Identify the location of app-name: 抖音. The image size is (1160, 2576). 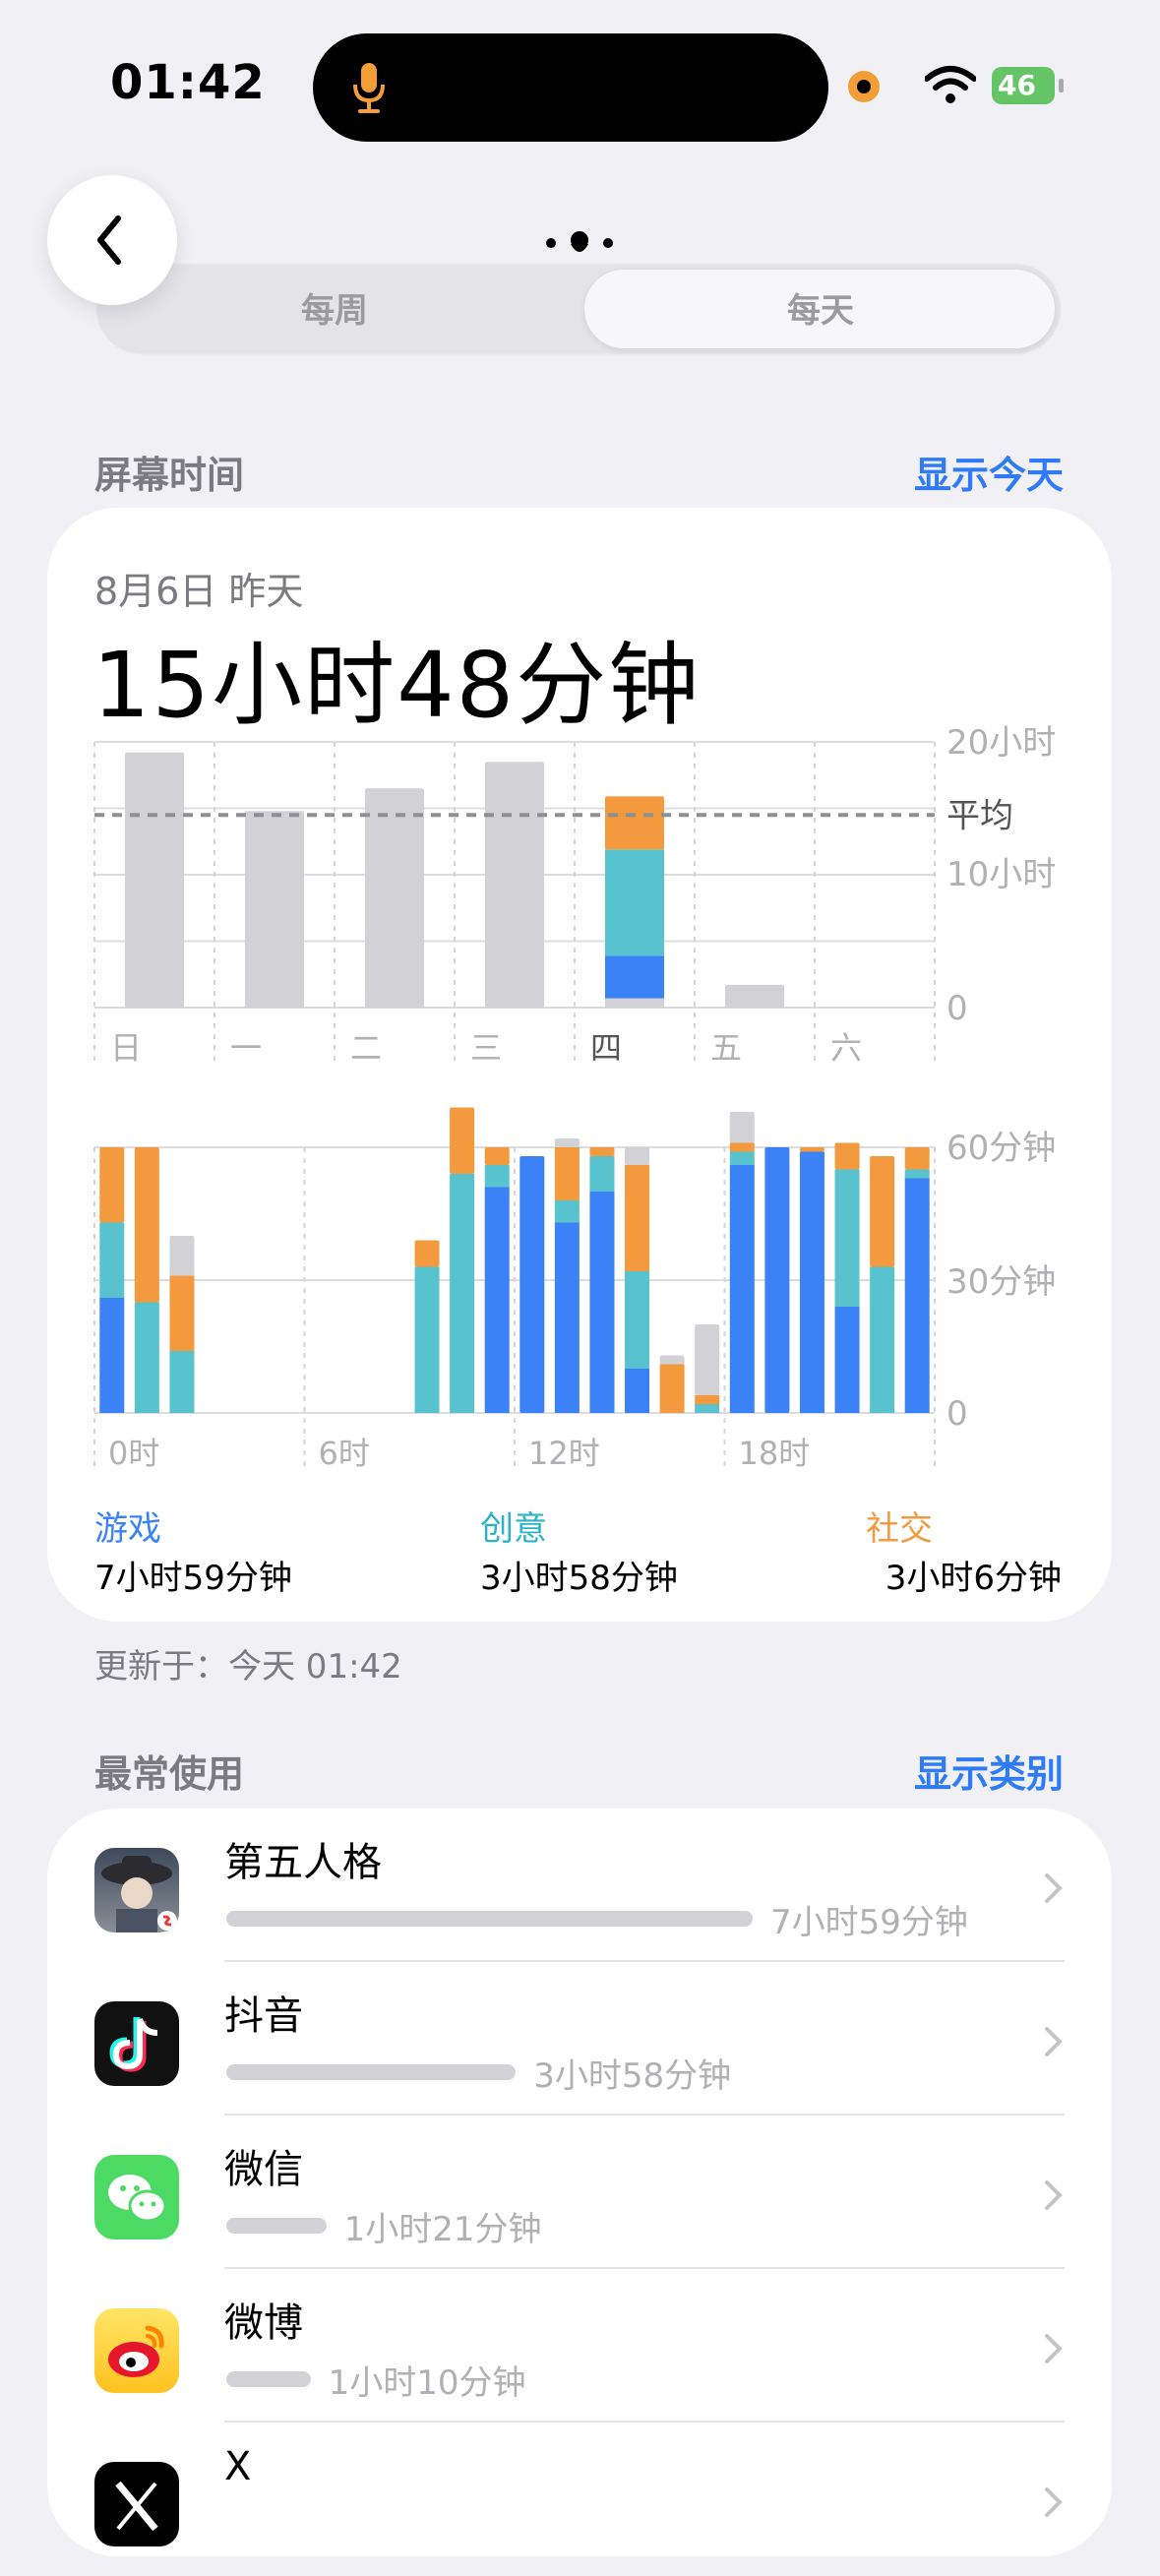
(263, 2016).